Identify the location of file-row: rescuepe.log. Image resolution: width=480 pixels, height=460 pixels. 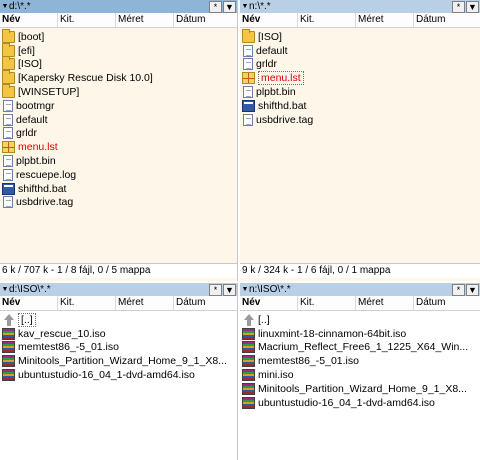
(119, 175).